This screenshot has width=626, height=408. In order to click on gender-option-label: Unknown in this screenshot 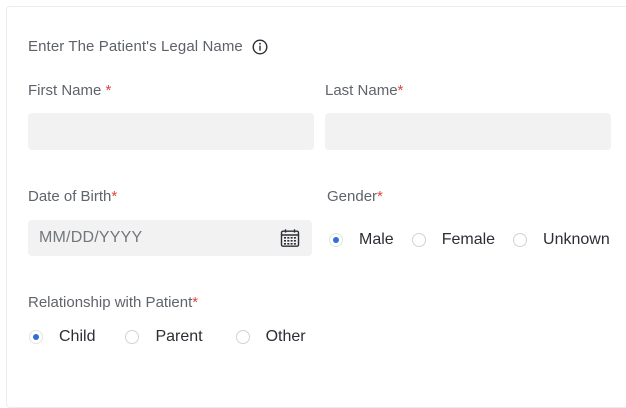, I will do `click(576, 239)`.